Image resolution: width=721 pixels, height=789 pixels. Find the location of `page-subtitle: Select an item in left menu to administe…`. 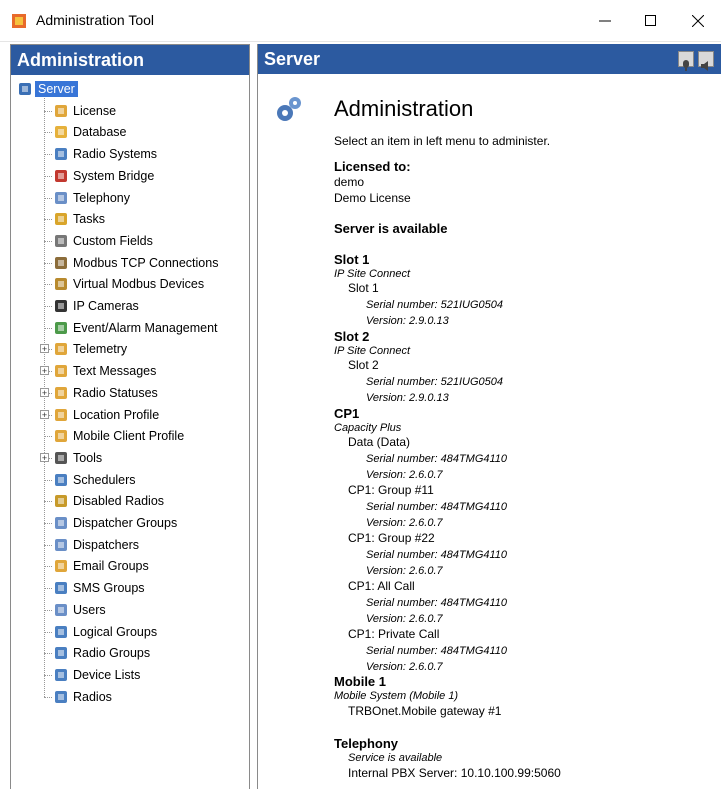

page-subtitle: Select an item in left menu to administe… is located at coordinates (442, 141).